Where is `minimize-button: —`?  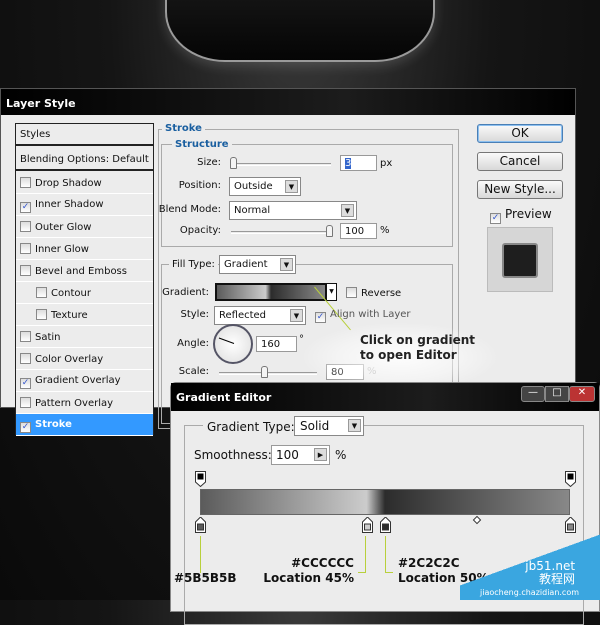 minimize-button: — is located at coordinates (533, 394).